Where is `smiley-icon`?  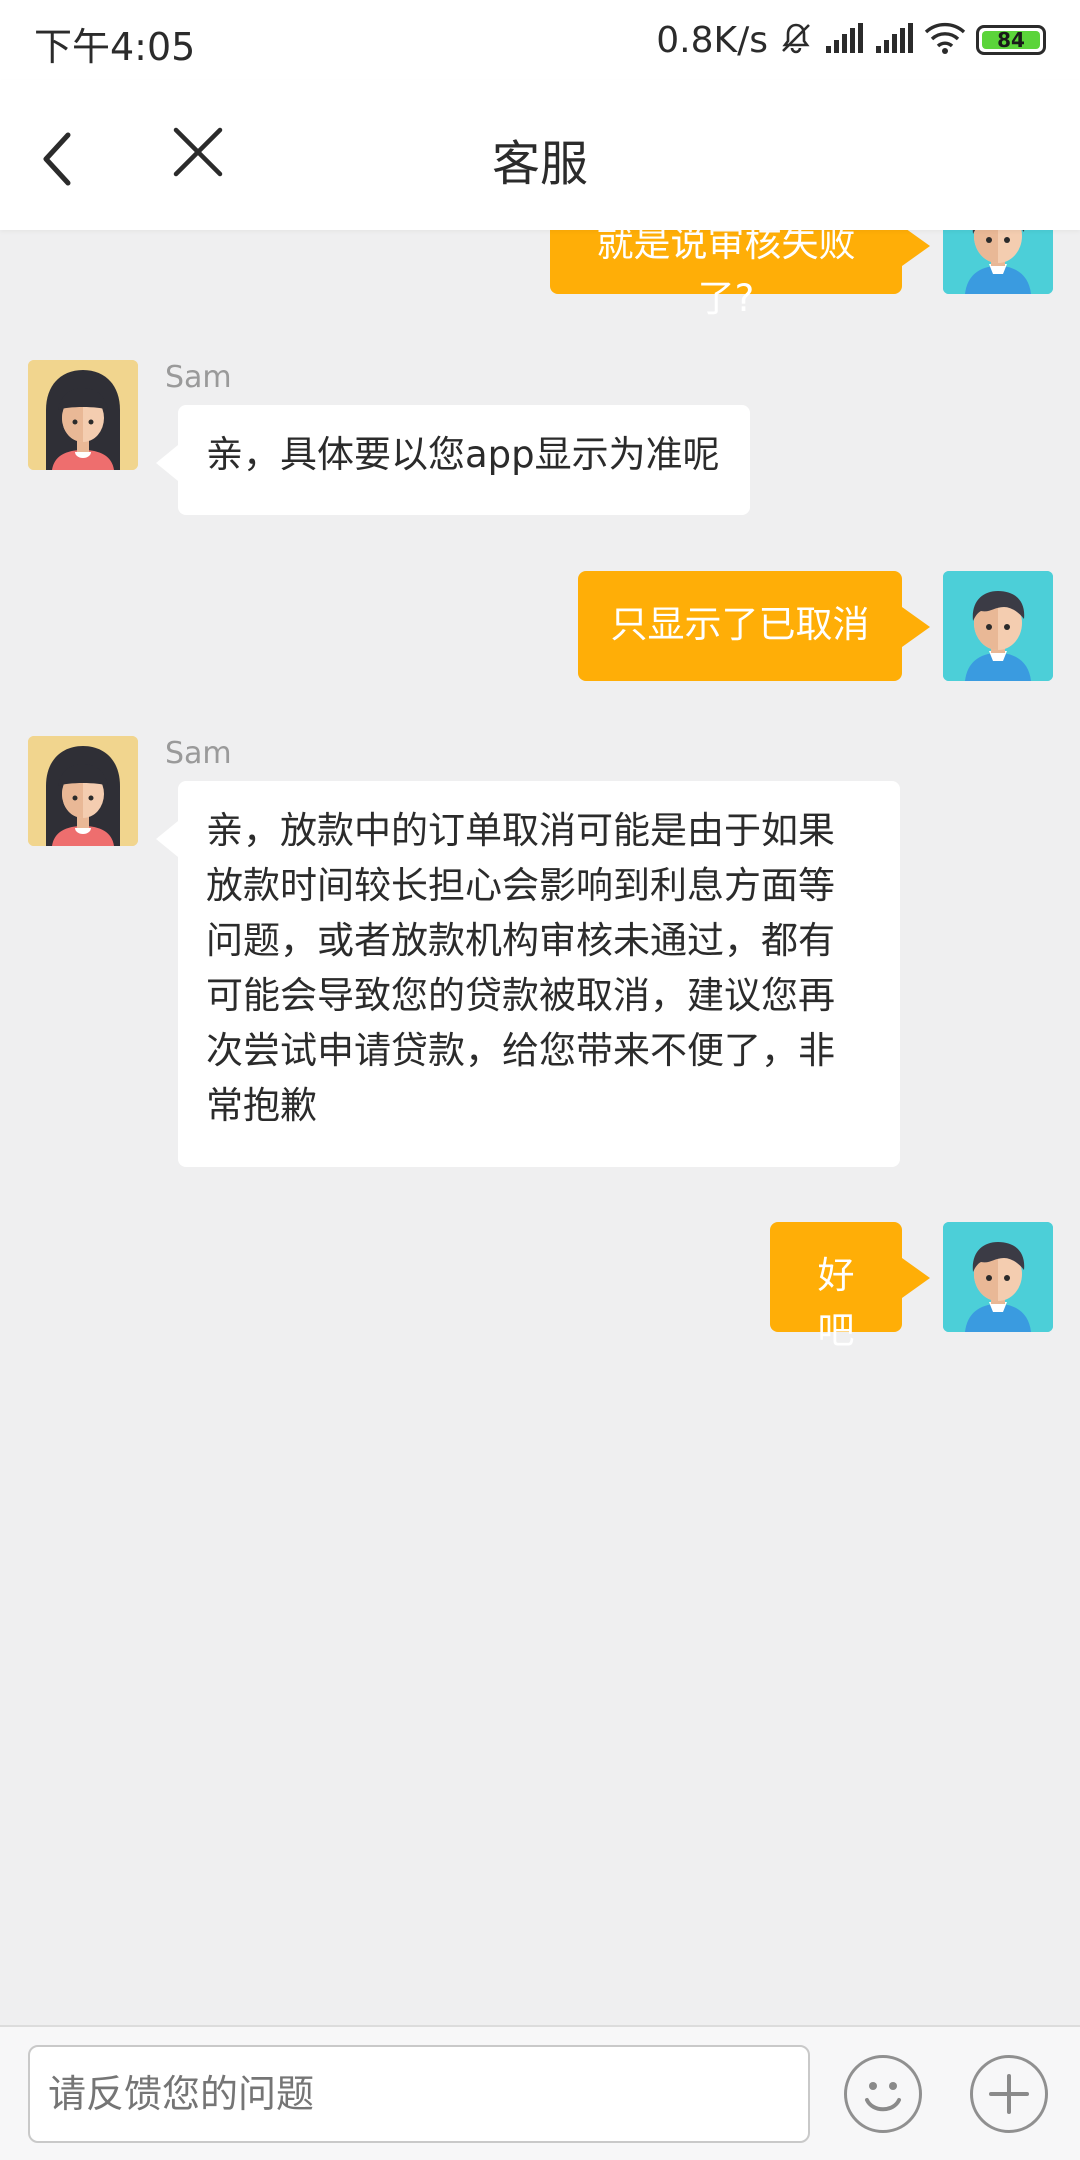
smiley-icon is located at coordinates (883, 2097).